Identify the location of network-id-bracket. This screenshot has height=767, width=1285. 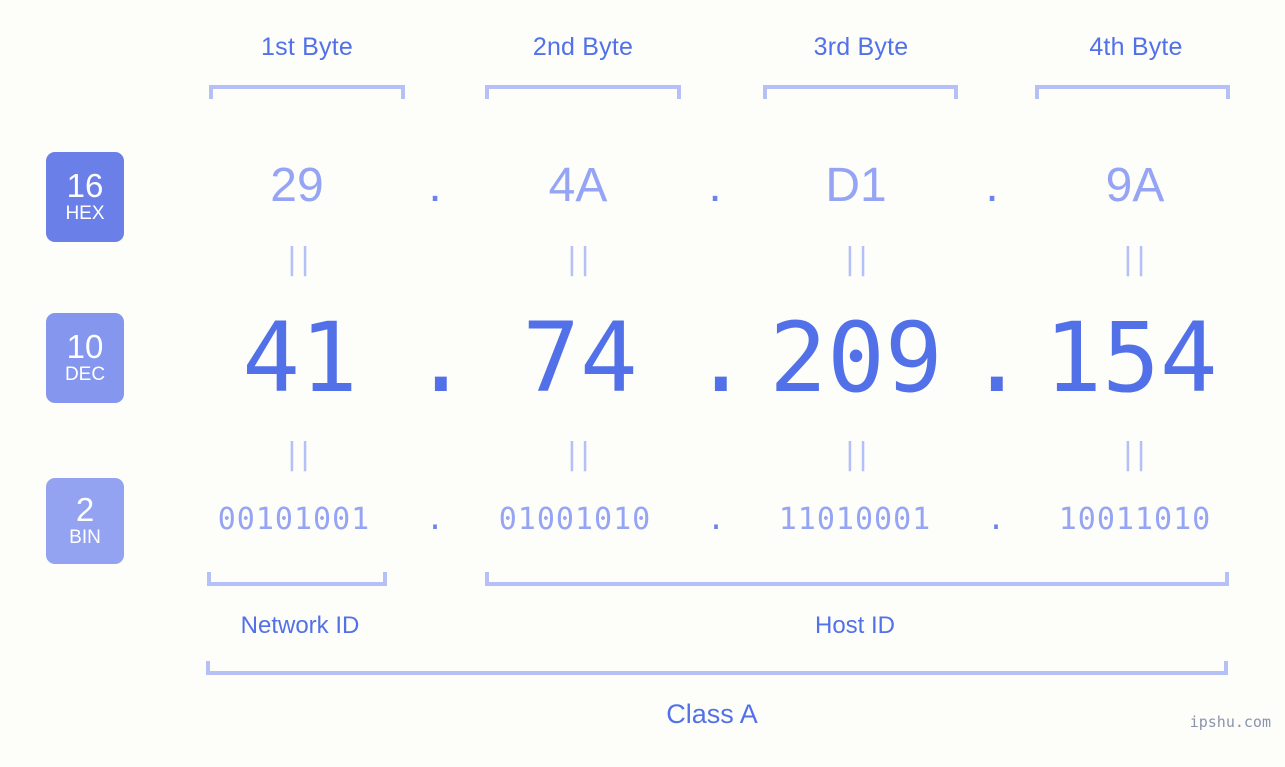
(297, 579).